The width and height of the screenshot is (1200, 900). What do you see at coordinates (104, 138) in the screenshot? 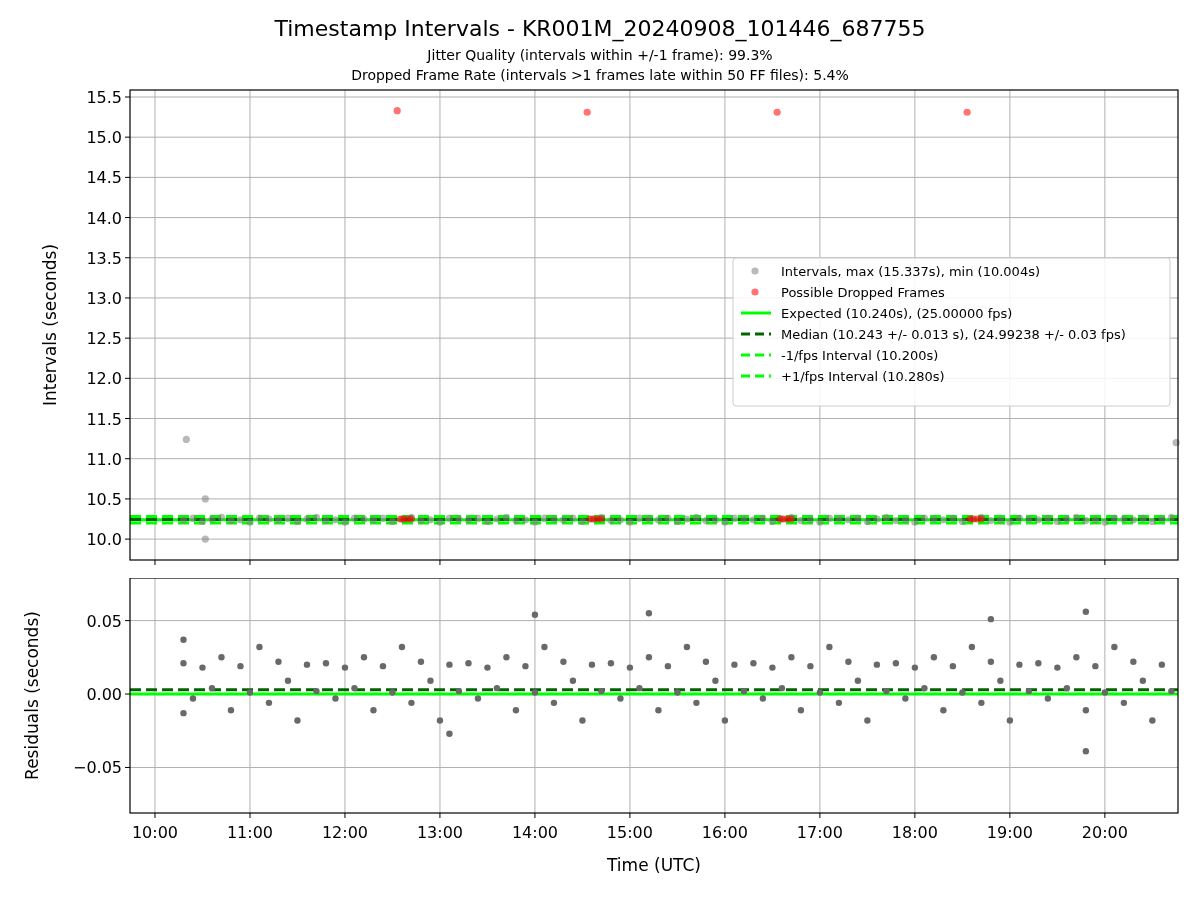
I see `tick-label: 15.0` at bounding box center [104, 138].